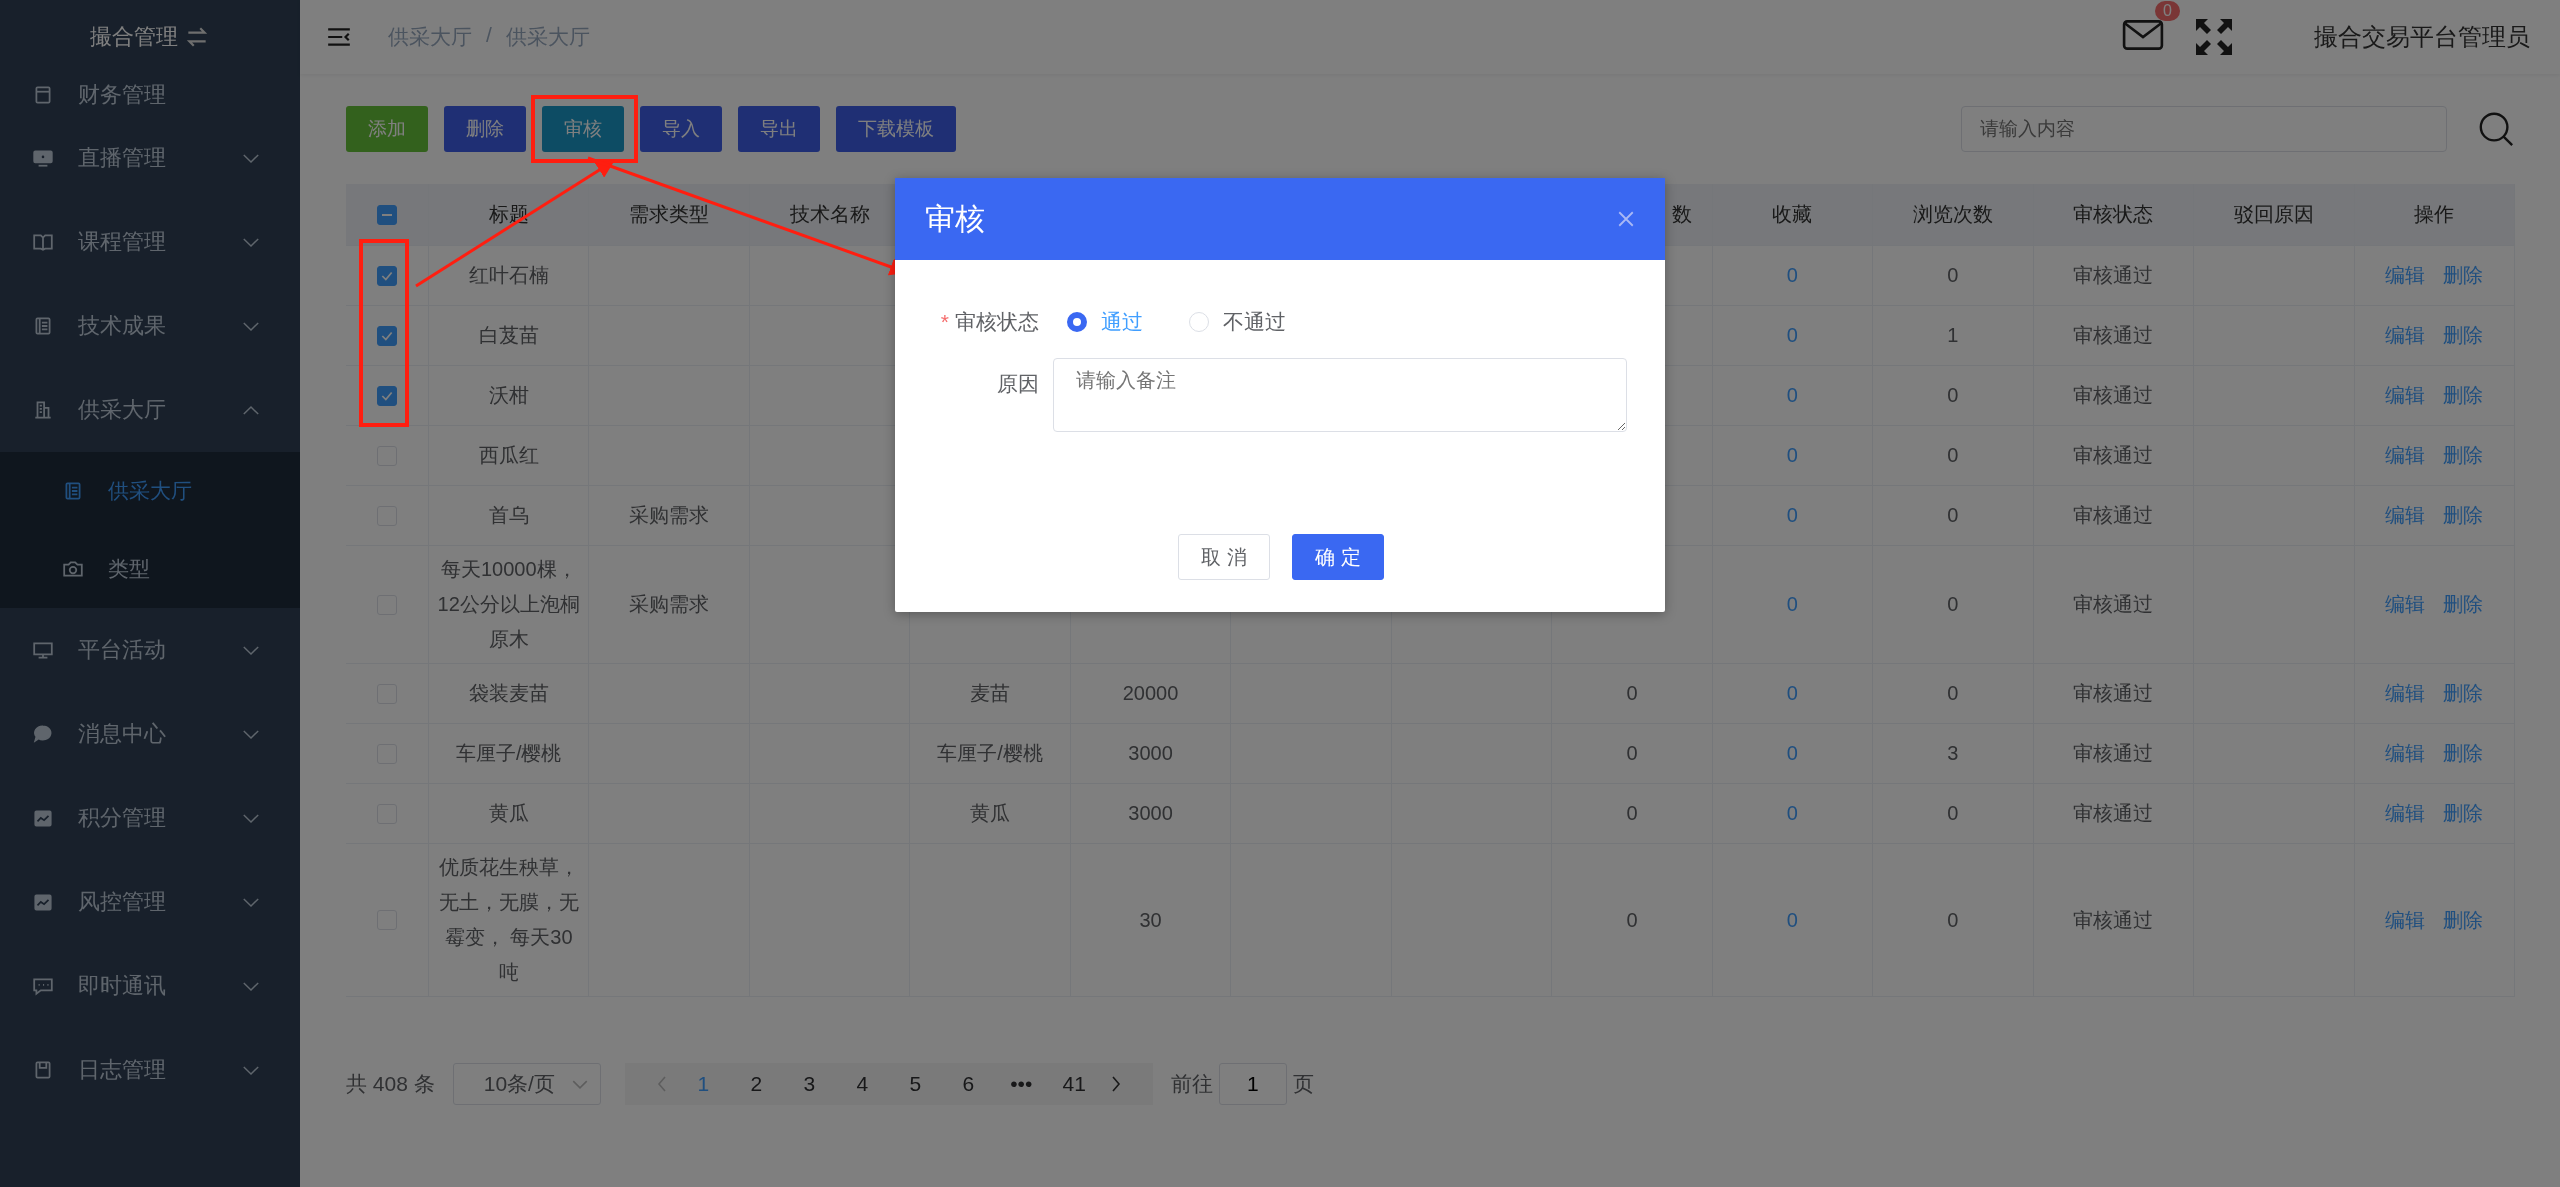  I want to click on page-number: 2, so click(756, 1084).